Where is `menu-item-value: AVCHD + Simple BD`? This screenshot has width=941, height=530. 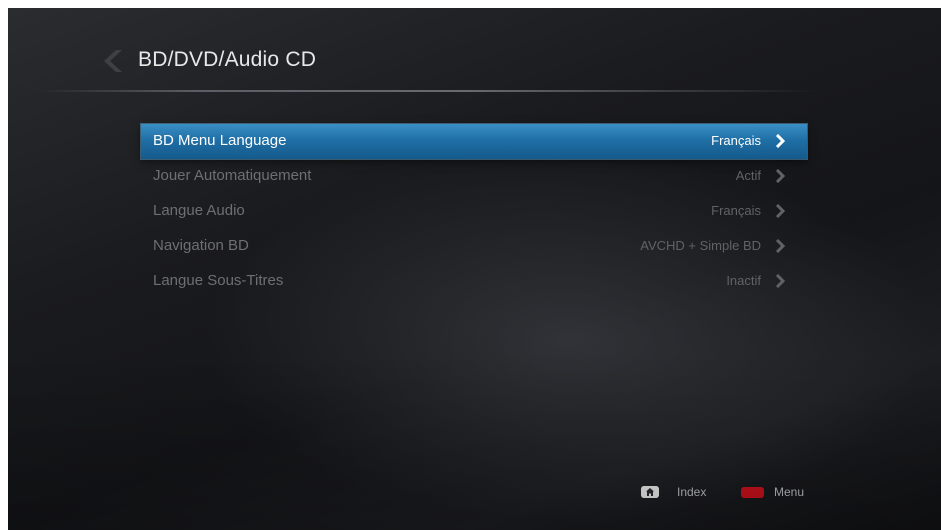 menu-item-value: AVCHD + Simple BD is located at coordinates (700, 245).